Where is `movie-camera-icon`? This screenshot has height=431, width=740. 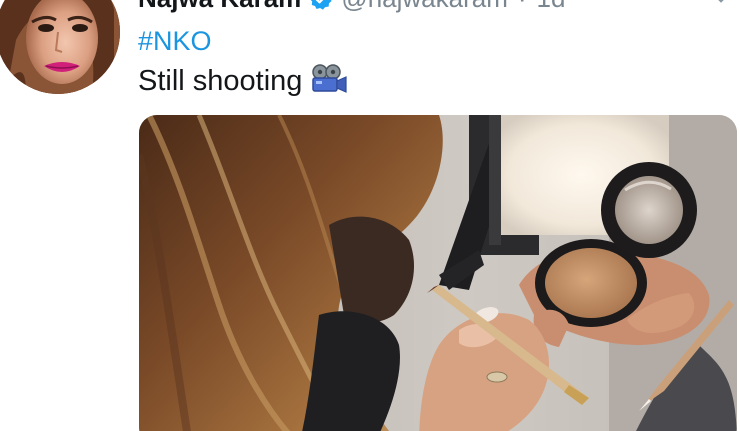
movie-camera-icon is located at coordinates (329, 79).